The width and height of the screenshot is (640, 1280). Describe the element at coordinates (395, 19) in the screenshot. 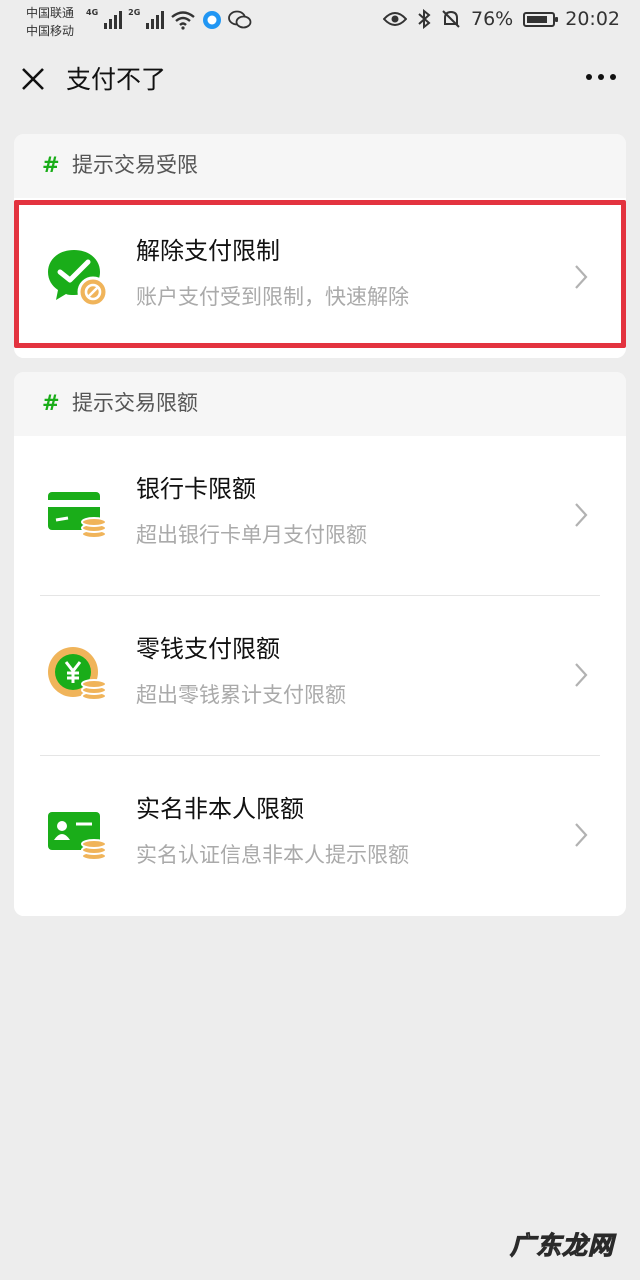

I see `eye-icon` at that location.